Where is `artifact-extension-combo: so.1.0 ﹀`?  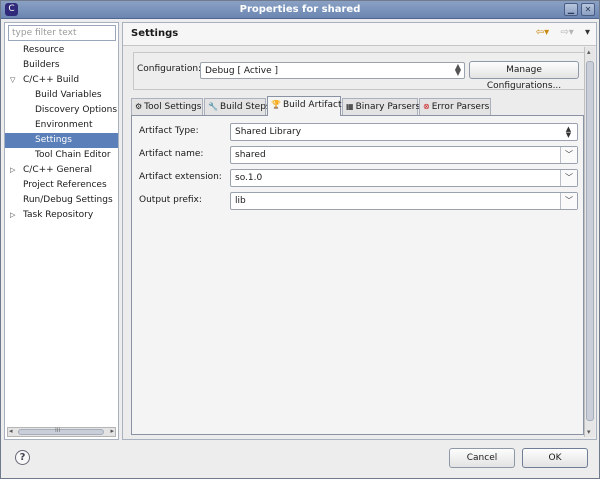
artifact-extension-combo: so.1.0 ﹀ is located at coordinates (404, 178).